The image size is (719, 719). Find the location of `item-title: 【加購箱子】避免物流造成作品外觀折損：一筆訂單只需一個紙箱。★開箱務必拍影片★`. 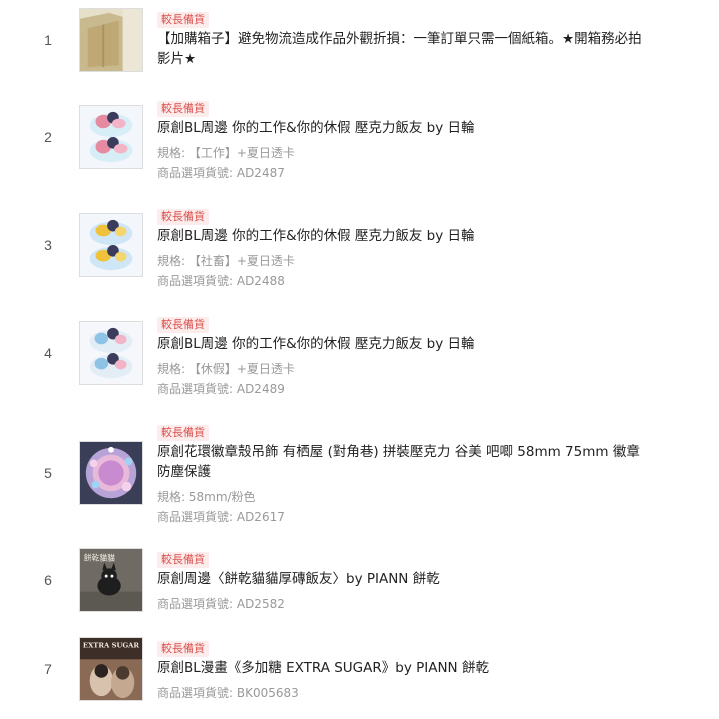

item-title: 【加購箱子】避免物流造成作品外觀折損：一筆訂單只需一個紙箱。★開箱務必拍影片★ is located at coordinates (402, 49).